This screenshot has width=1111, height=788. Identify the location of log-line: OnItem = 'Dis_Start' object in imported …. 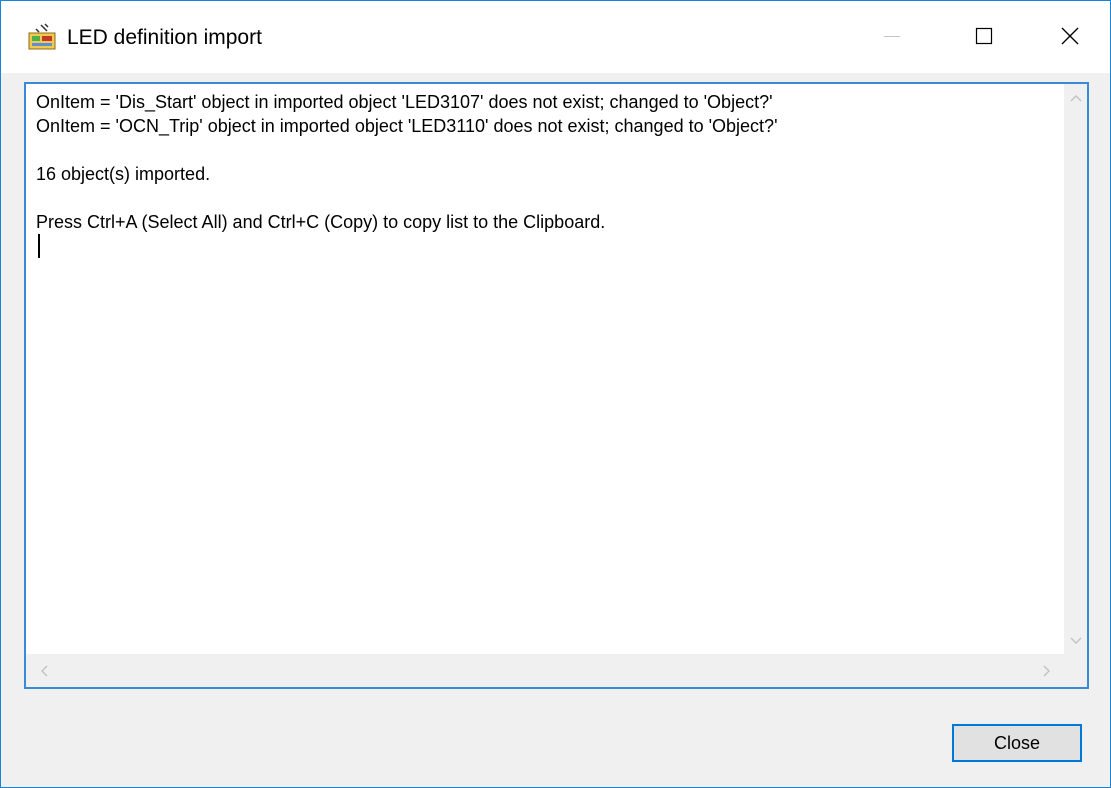
(404, 102).